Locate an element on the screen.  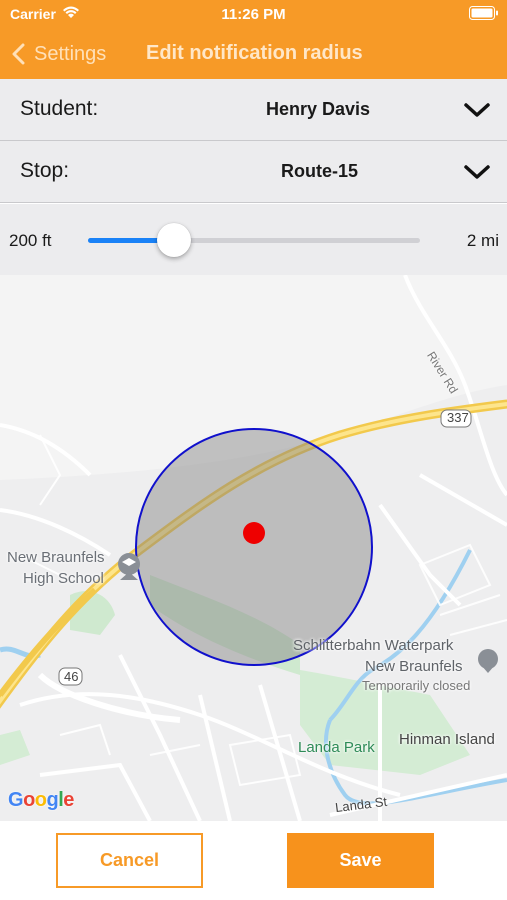
battery-icon is located at coordinates (483, 13).